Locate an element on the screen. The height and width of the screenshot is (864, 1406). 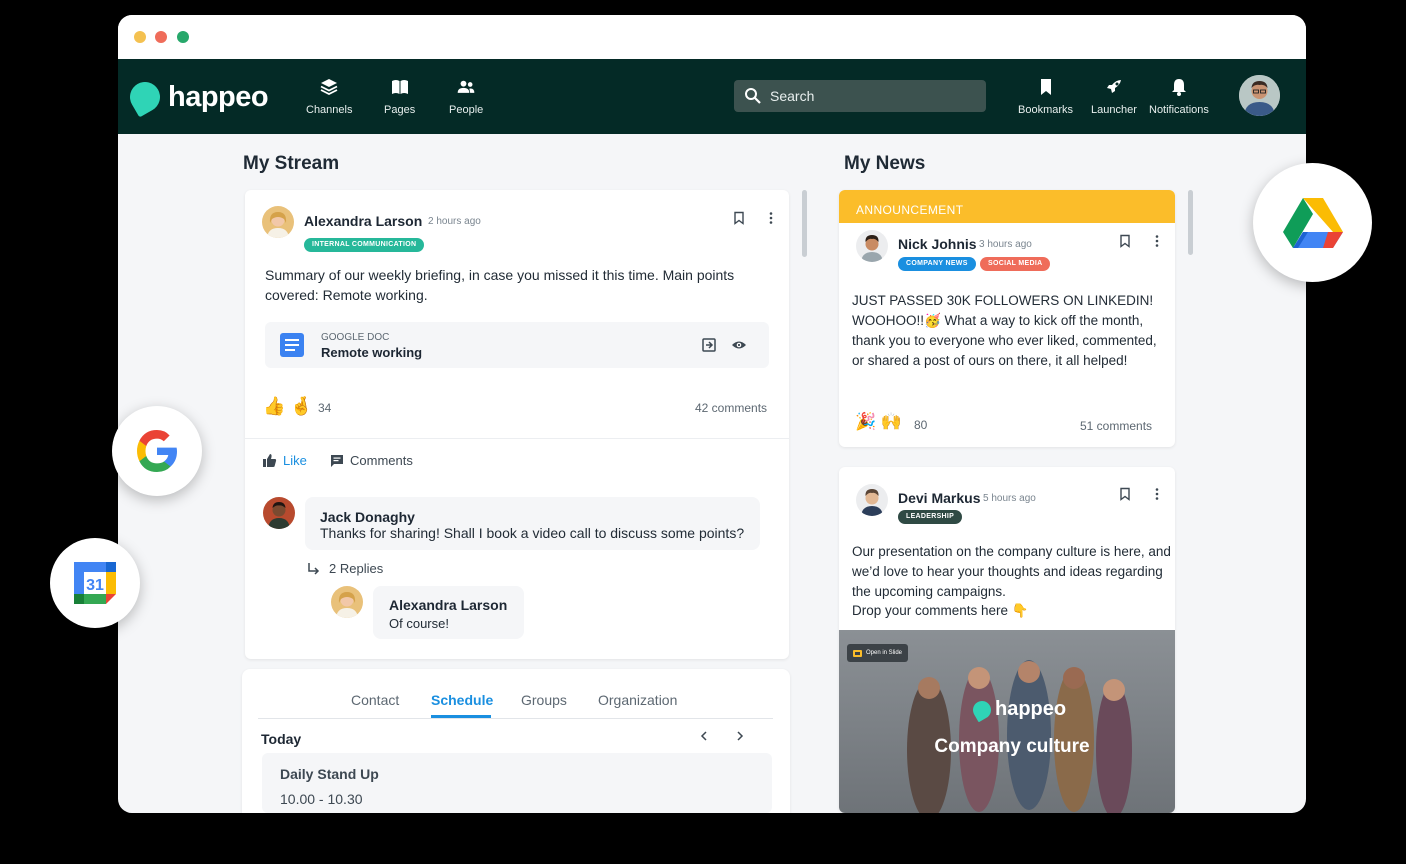
rocket-icon is located at coordinates (1113, 86).